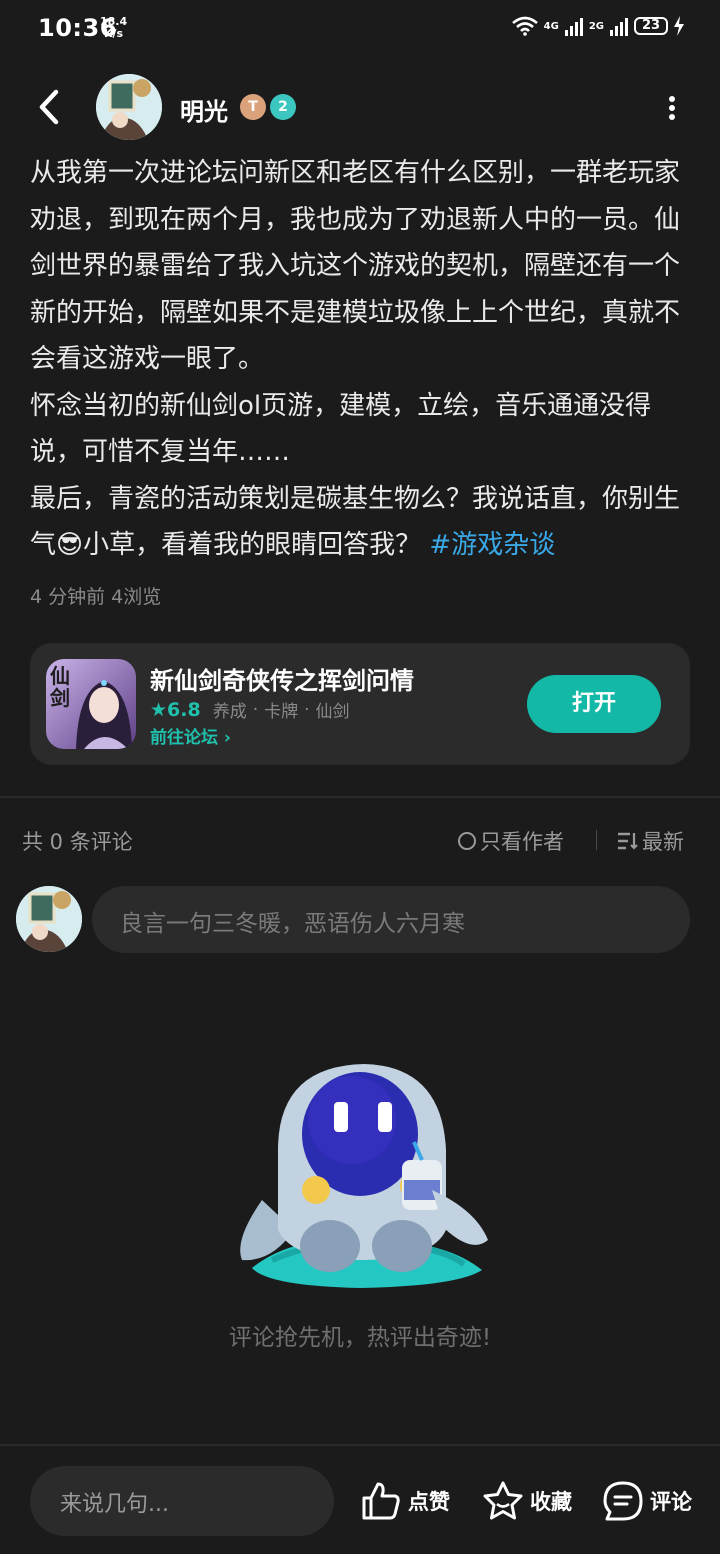  I want to click on game-icon: 仙剑, so click(91, 704).